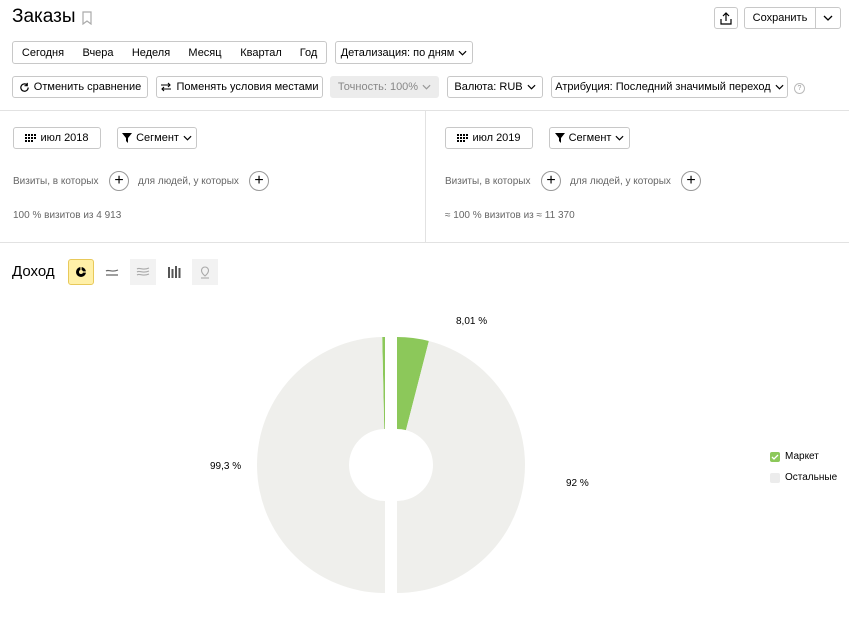  What do you see at coordinates (775, 456) in the screenshot?
I see `checkbox-checked-icon` at bounding box center [775, 456].